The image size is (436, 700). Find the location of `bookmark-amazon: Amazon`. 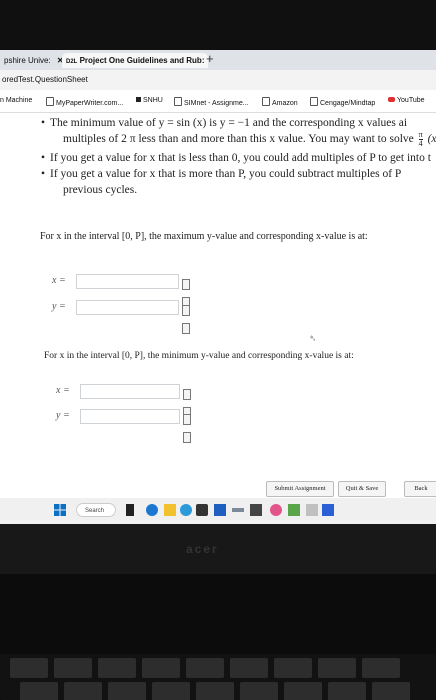

bookmark-amazon: Amazon is located at coordinates (280, 102).